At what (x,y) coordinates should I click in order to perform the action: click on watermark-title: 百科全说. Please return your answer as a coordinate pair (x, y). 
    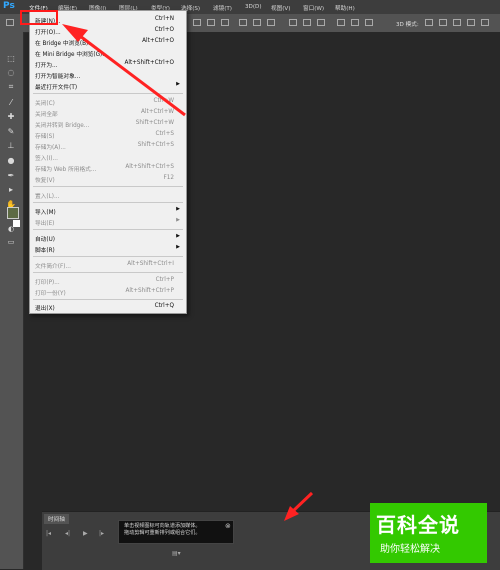
    Looking at the image, I should click on (418, 525).